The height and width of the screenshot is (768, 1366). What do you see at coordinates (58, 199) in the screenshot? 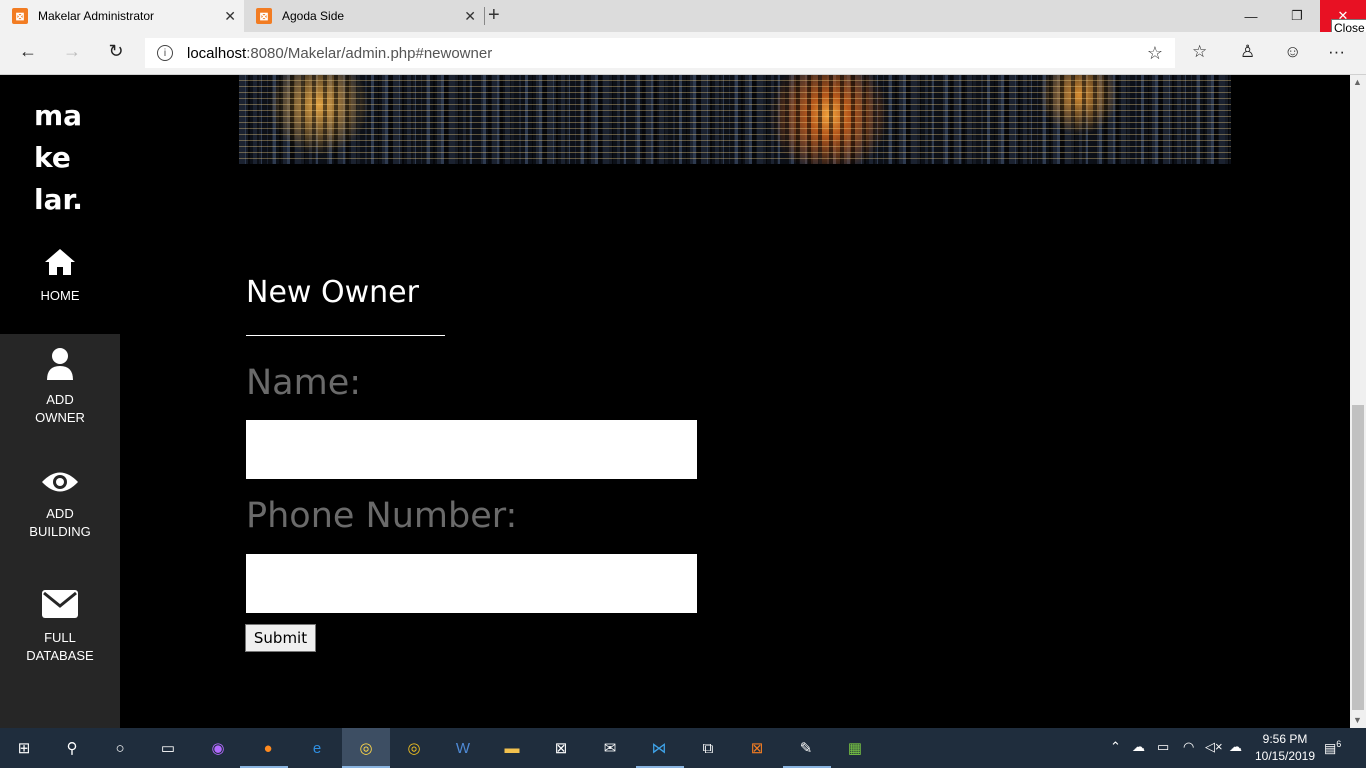
I see `logo-line: lar.` at bounding box center [58, 199].